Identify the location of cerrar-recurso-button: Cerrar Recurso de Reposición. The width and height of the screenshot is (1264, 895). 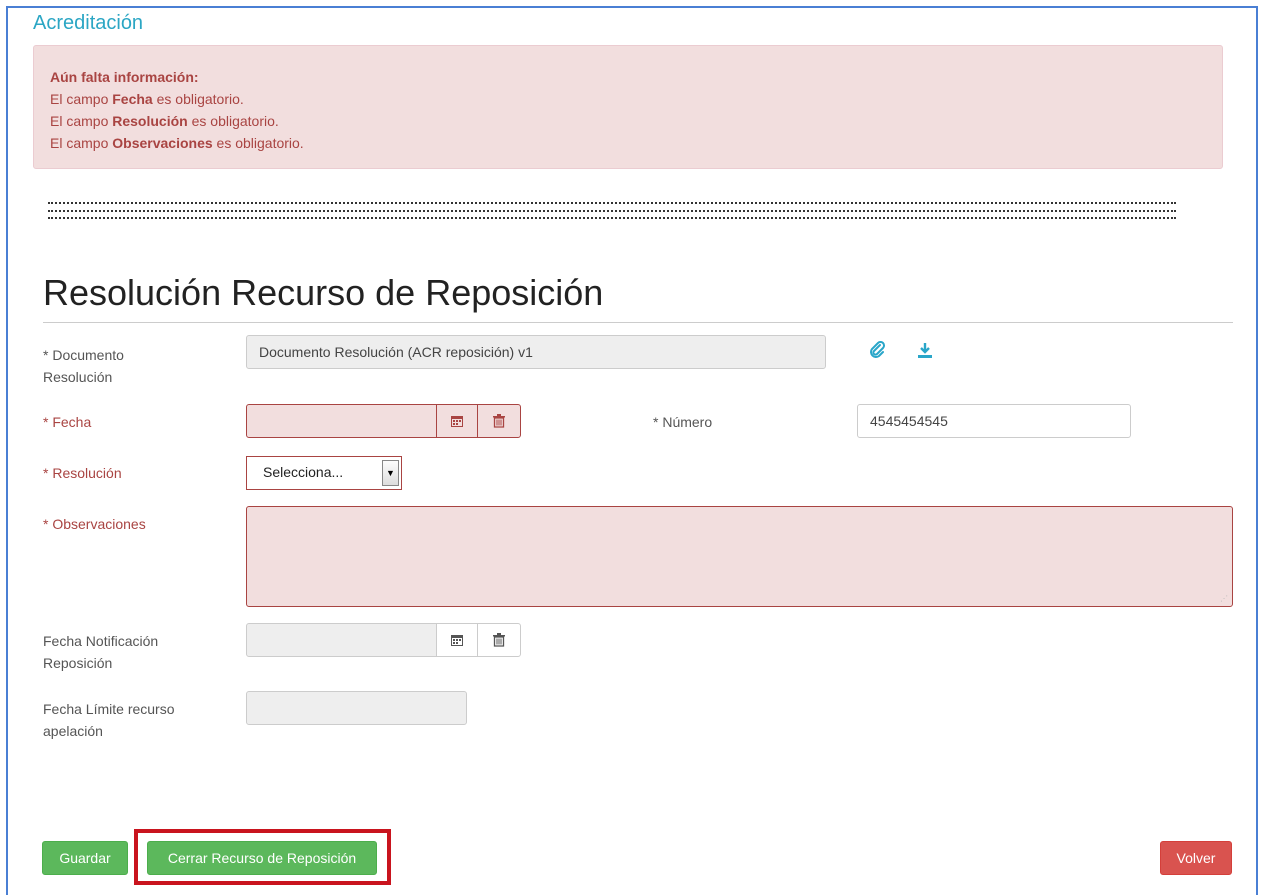
(262, 858).